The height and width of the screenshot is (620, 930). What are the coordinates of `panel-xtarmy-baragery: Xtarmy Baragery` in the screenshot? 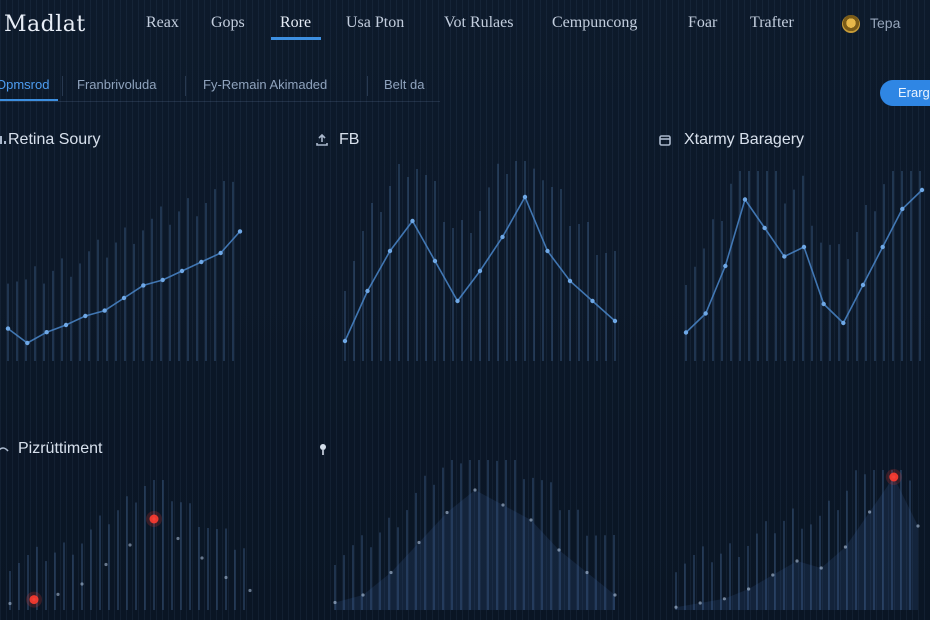 It's located at (793, 251).